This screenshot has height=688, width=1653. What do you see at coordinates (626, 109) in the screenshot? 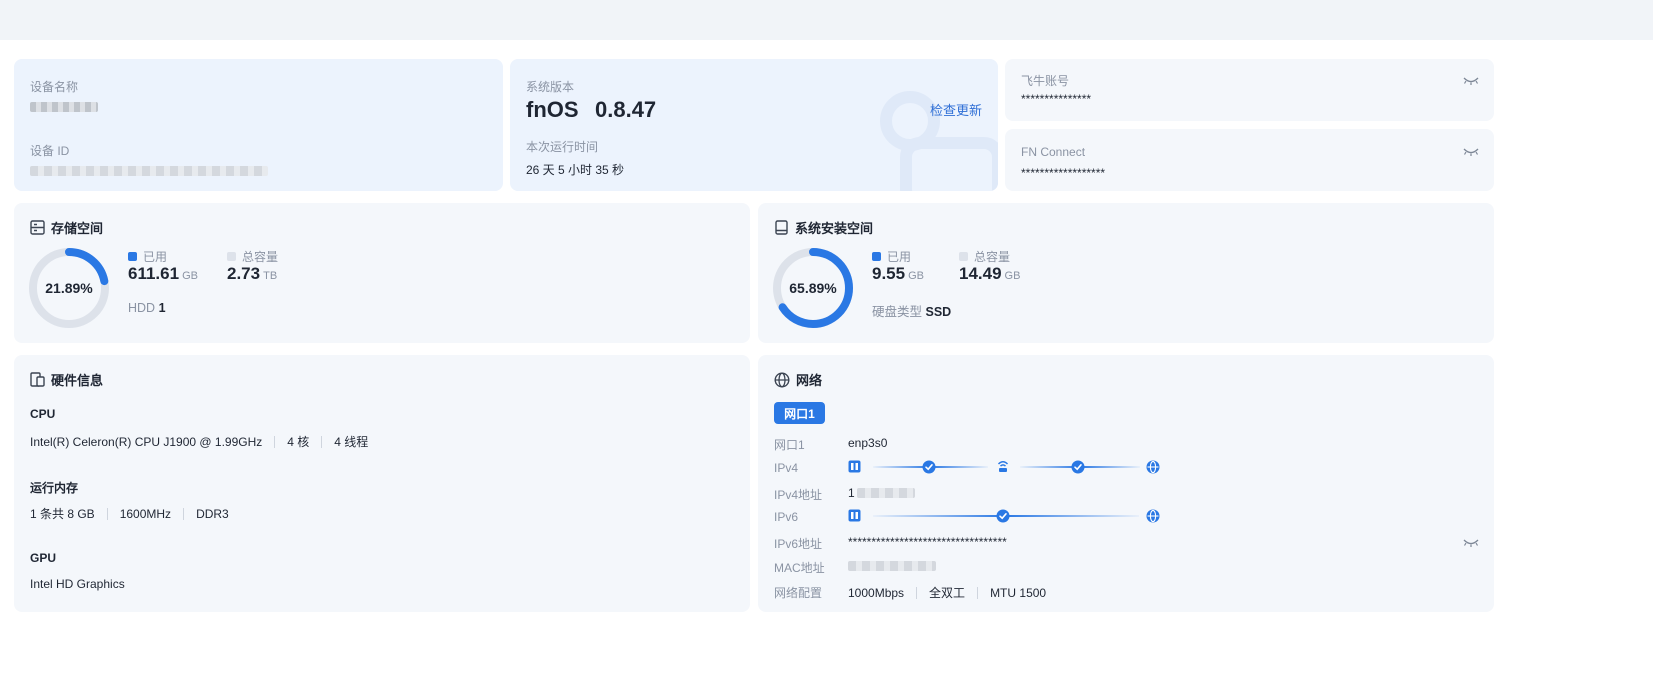
I see `os-version: 0.8.47` at bounding box center [626, 109].